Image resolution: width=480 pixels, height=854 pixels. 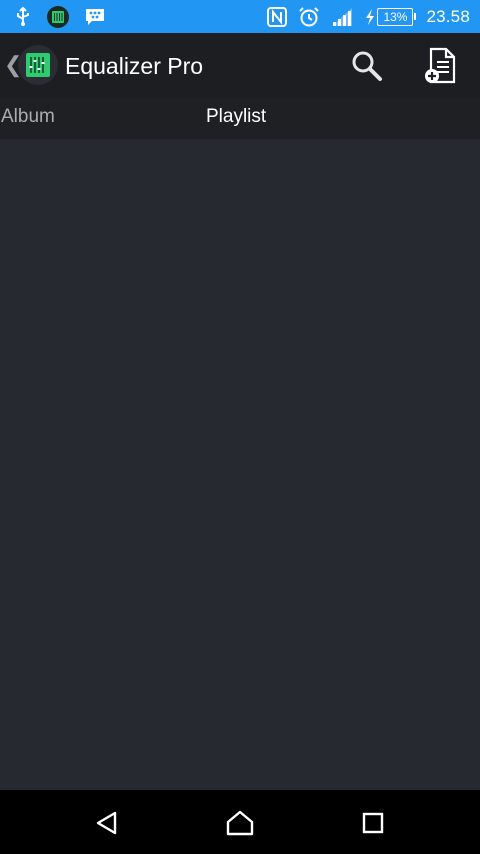 I want to click on tab-playlist: Playlist, so click(x=236, y=117).